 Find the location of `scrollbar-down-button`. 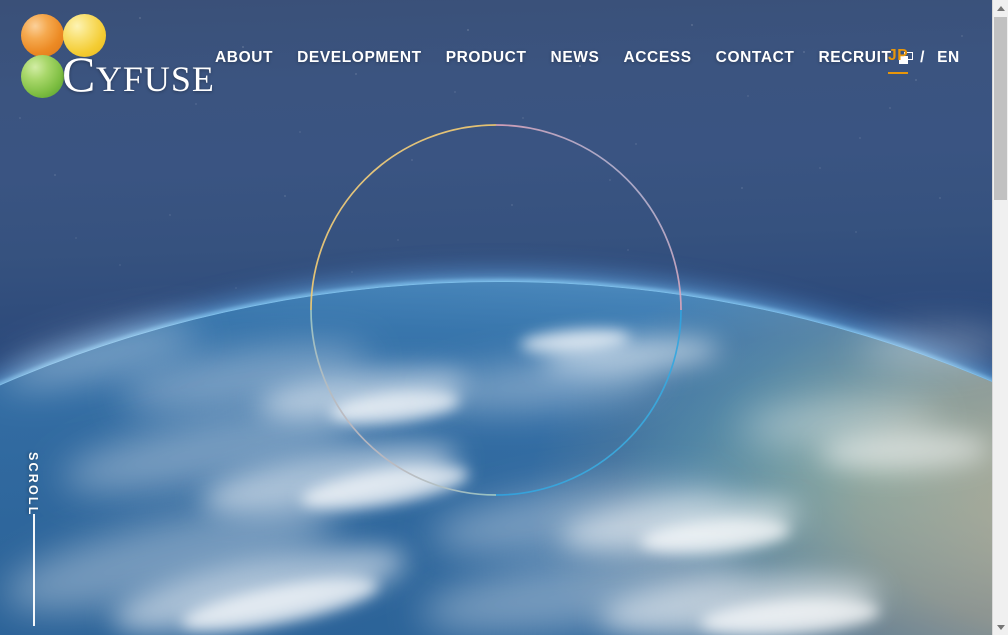

scrollbar-down-button is located at coordinates (1000, 627).